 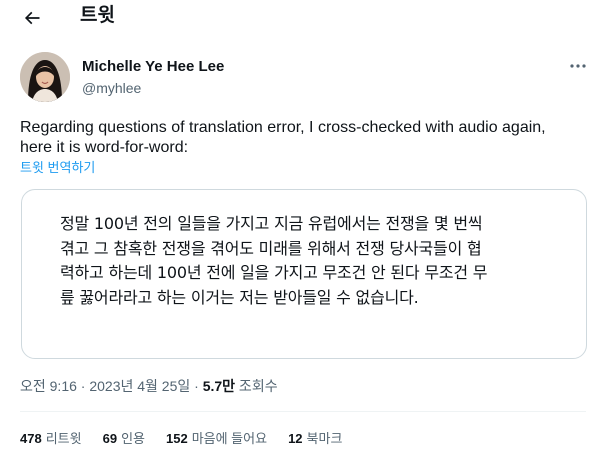 I want to click on stat-count: 478, so click(x=31, y=438).